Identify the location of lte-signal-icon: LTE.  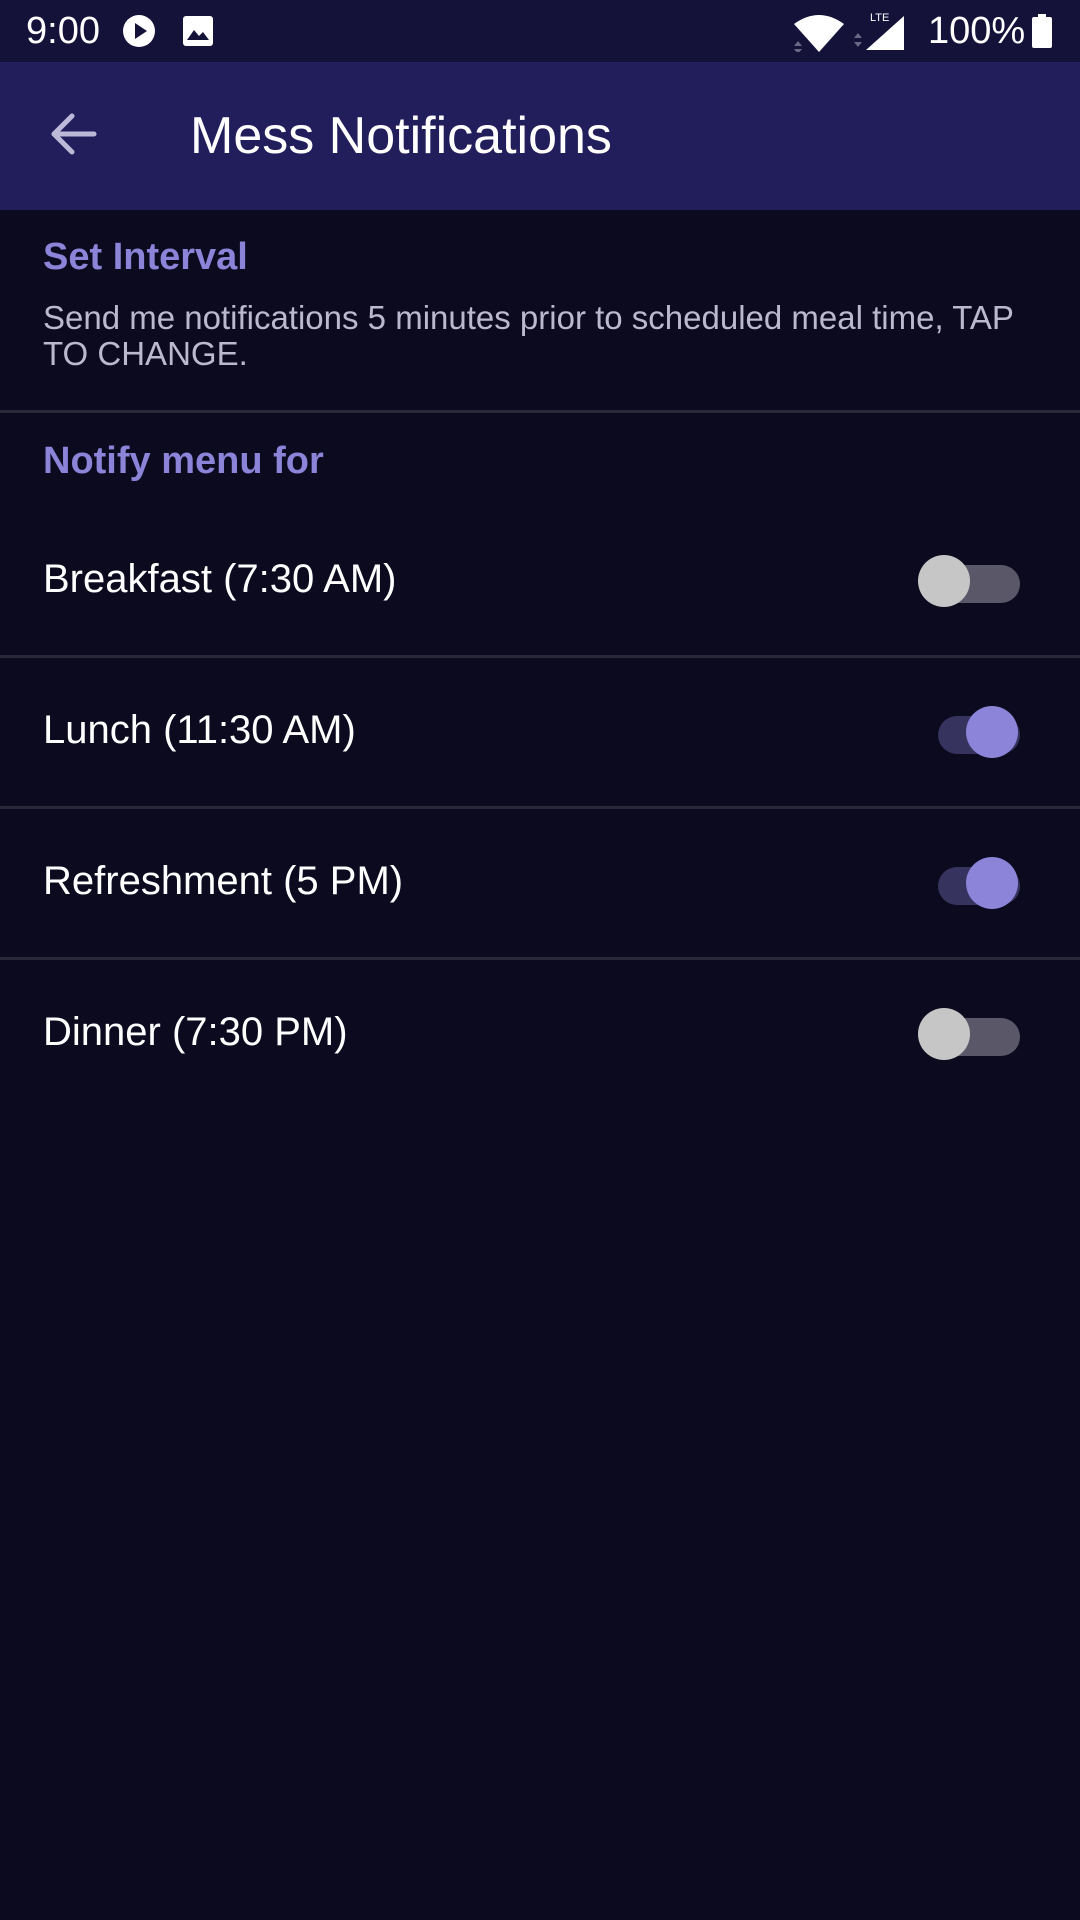
(880, 34).